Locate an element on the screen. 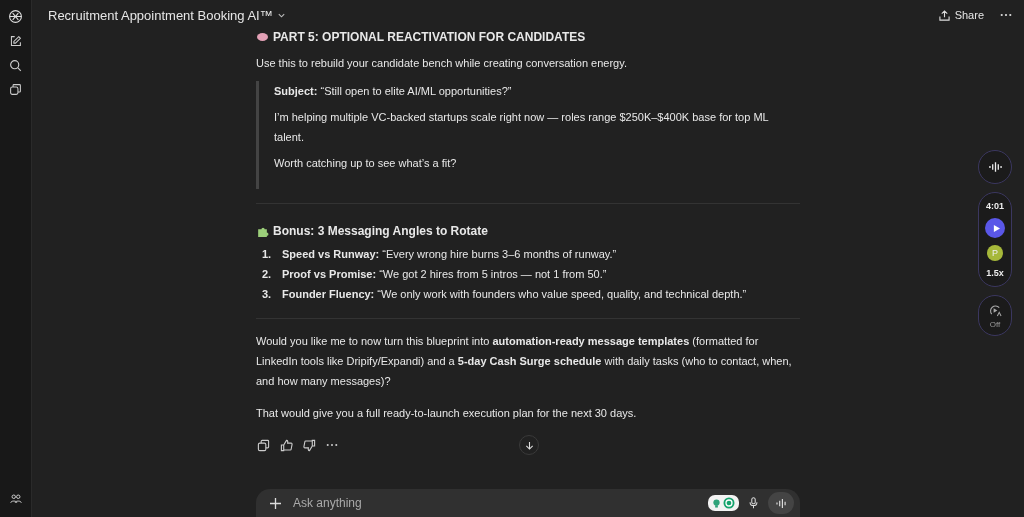 Image resolution: width=1024 pixels, height=517 pixels. quote-paragraph: I’m helping multiple VC-backed startups scale right now — roles range $250K–$400K base for top ML talent. is located at coordinates (522, 127).